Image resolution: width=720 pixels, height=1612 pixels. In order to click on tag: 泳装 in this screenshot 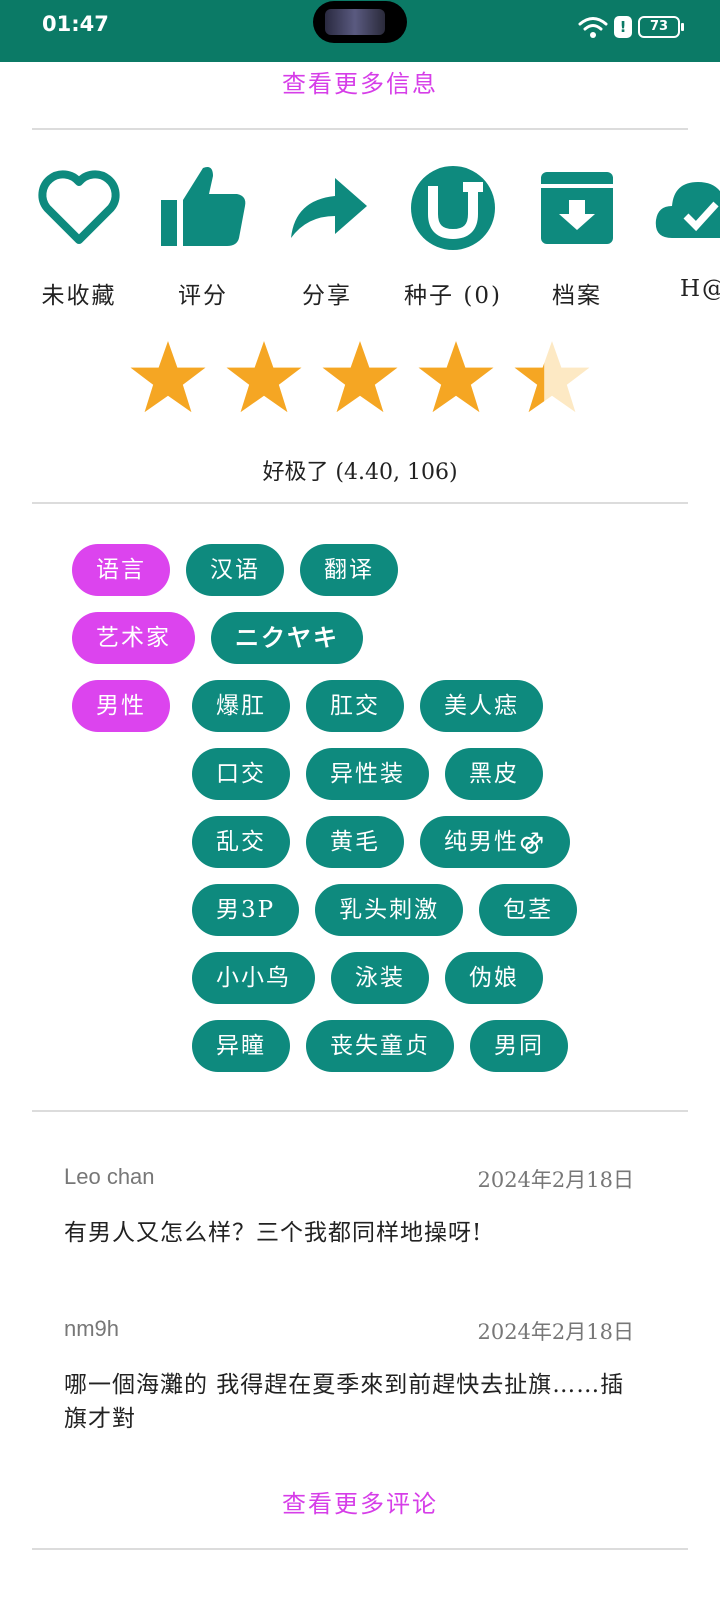, I will do `click(380, 978)`.